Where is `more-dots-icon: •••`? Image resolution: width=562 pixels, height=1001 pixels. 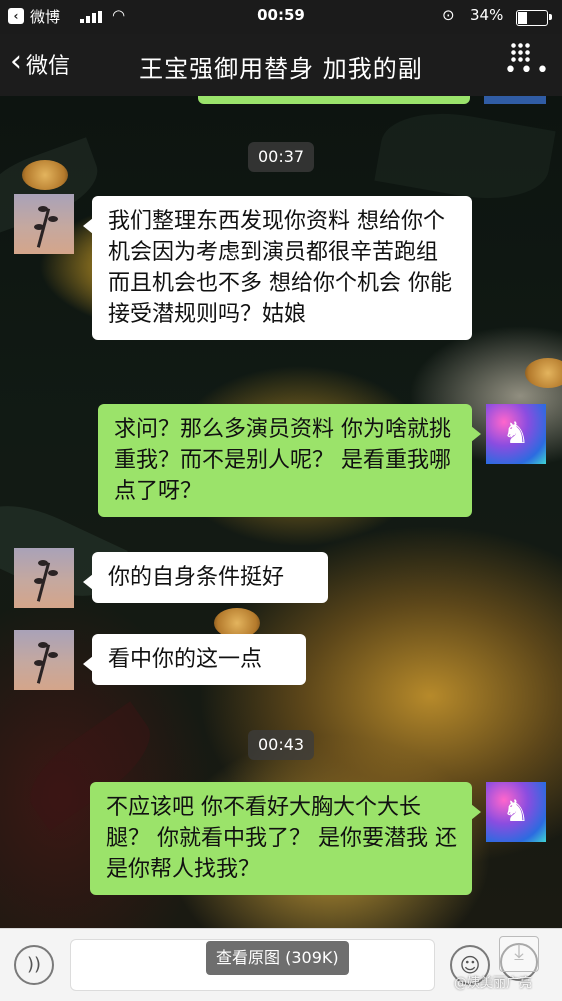
more-dots-icon: ••• is located at coordinates (528, 70).